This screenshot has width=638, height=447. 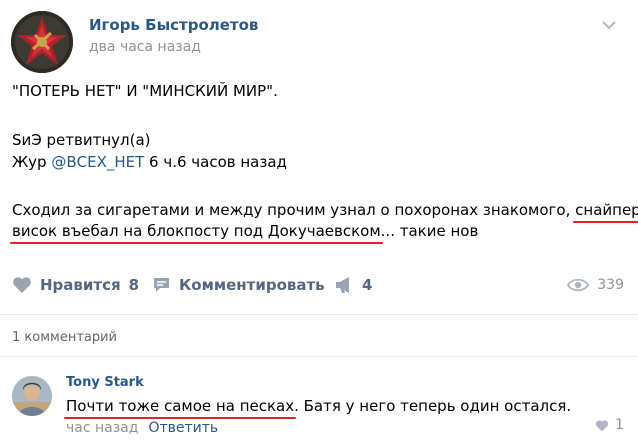 What do you see at coordinates (64, 337) in the screenshot?
I see `comments-count: 1 комментарий` at bounding box center [64, 337].